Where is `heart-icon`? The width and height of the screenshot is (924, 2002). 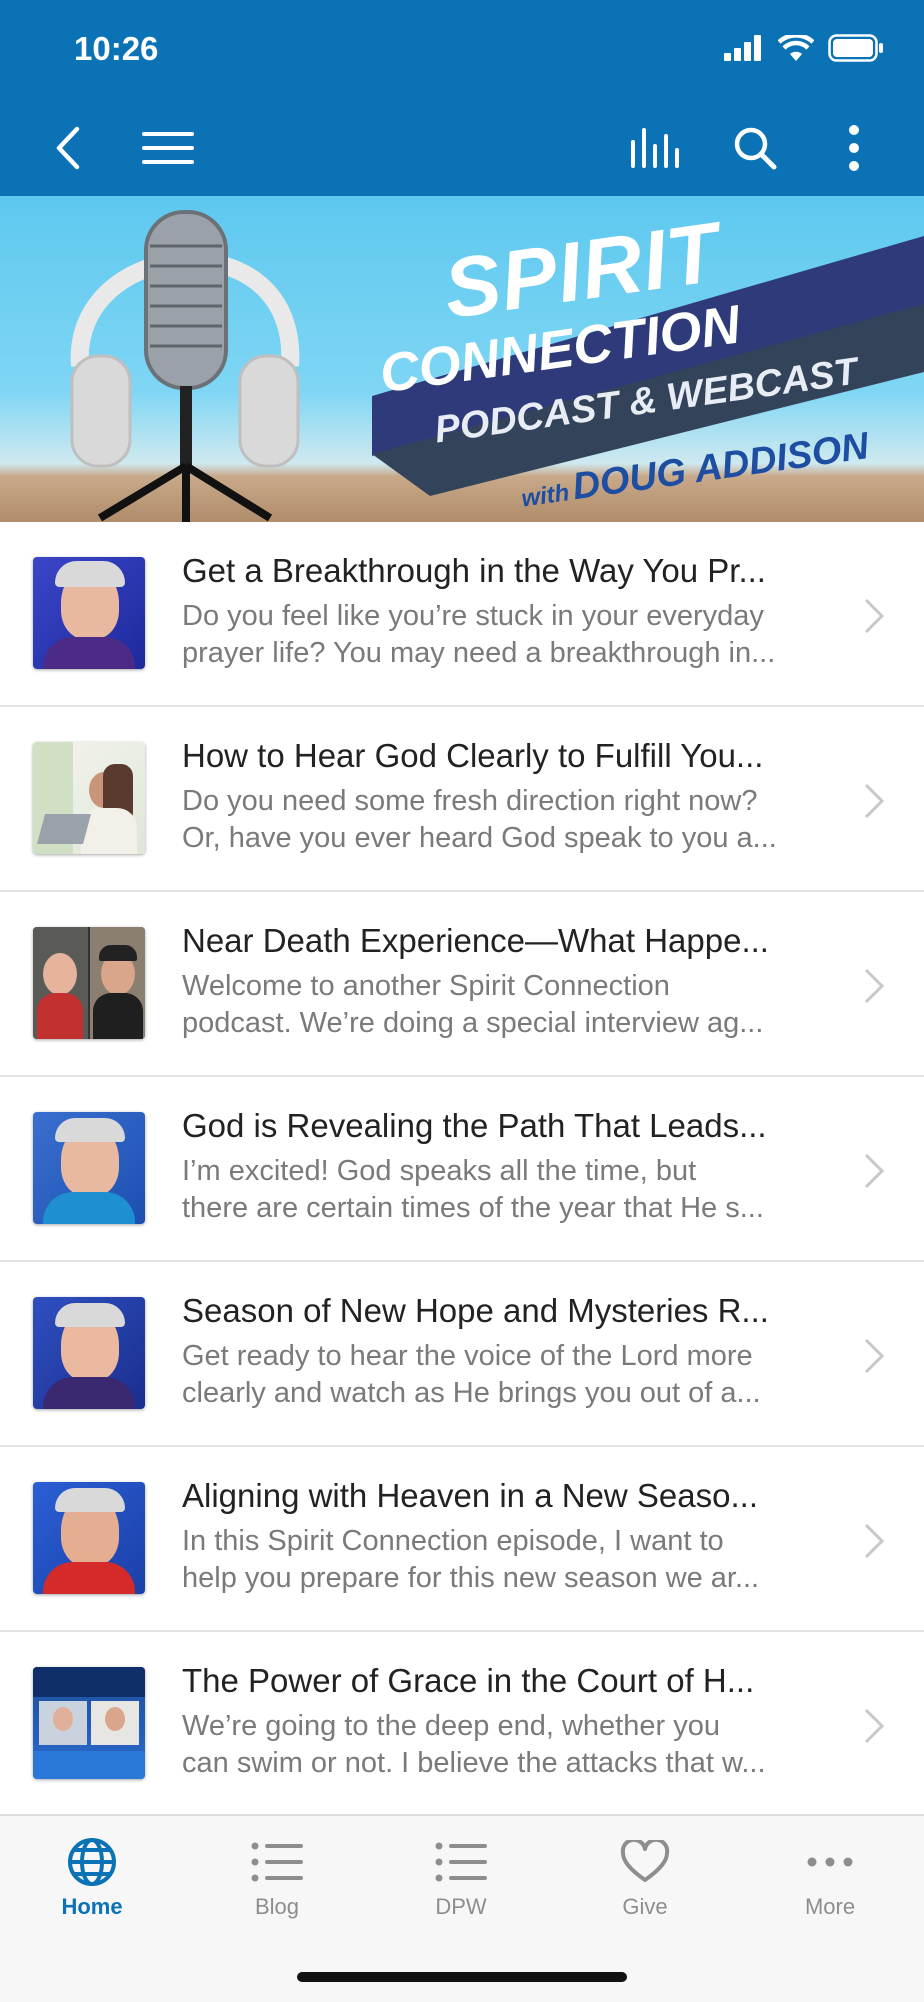
heart-icon is located at coordinates (645, 1861).